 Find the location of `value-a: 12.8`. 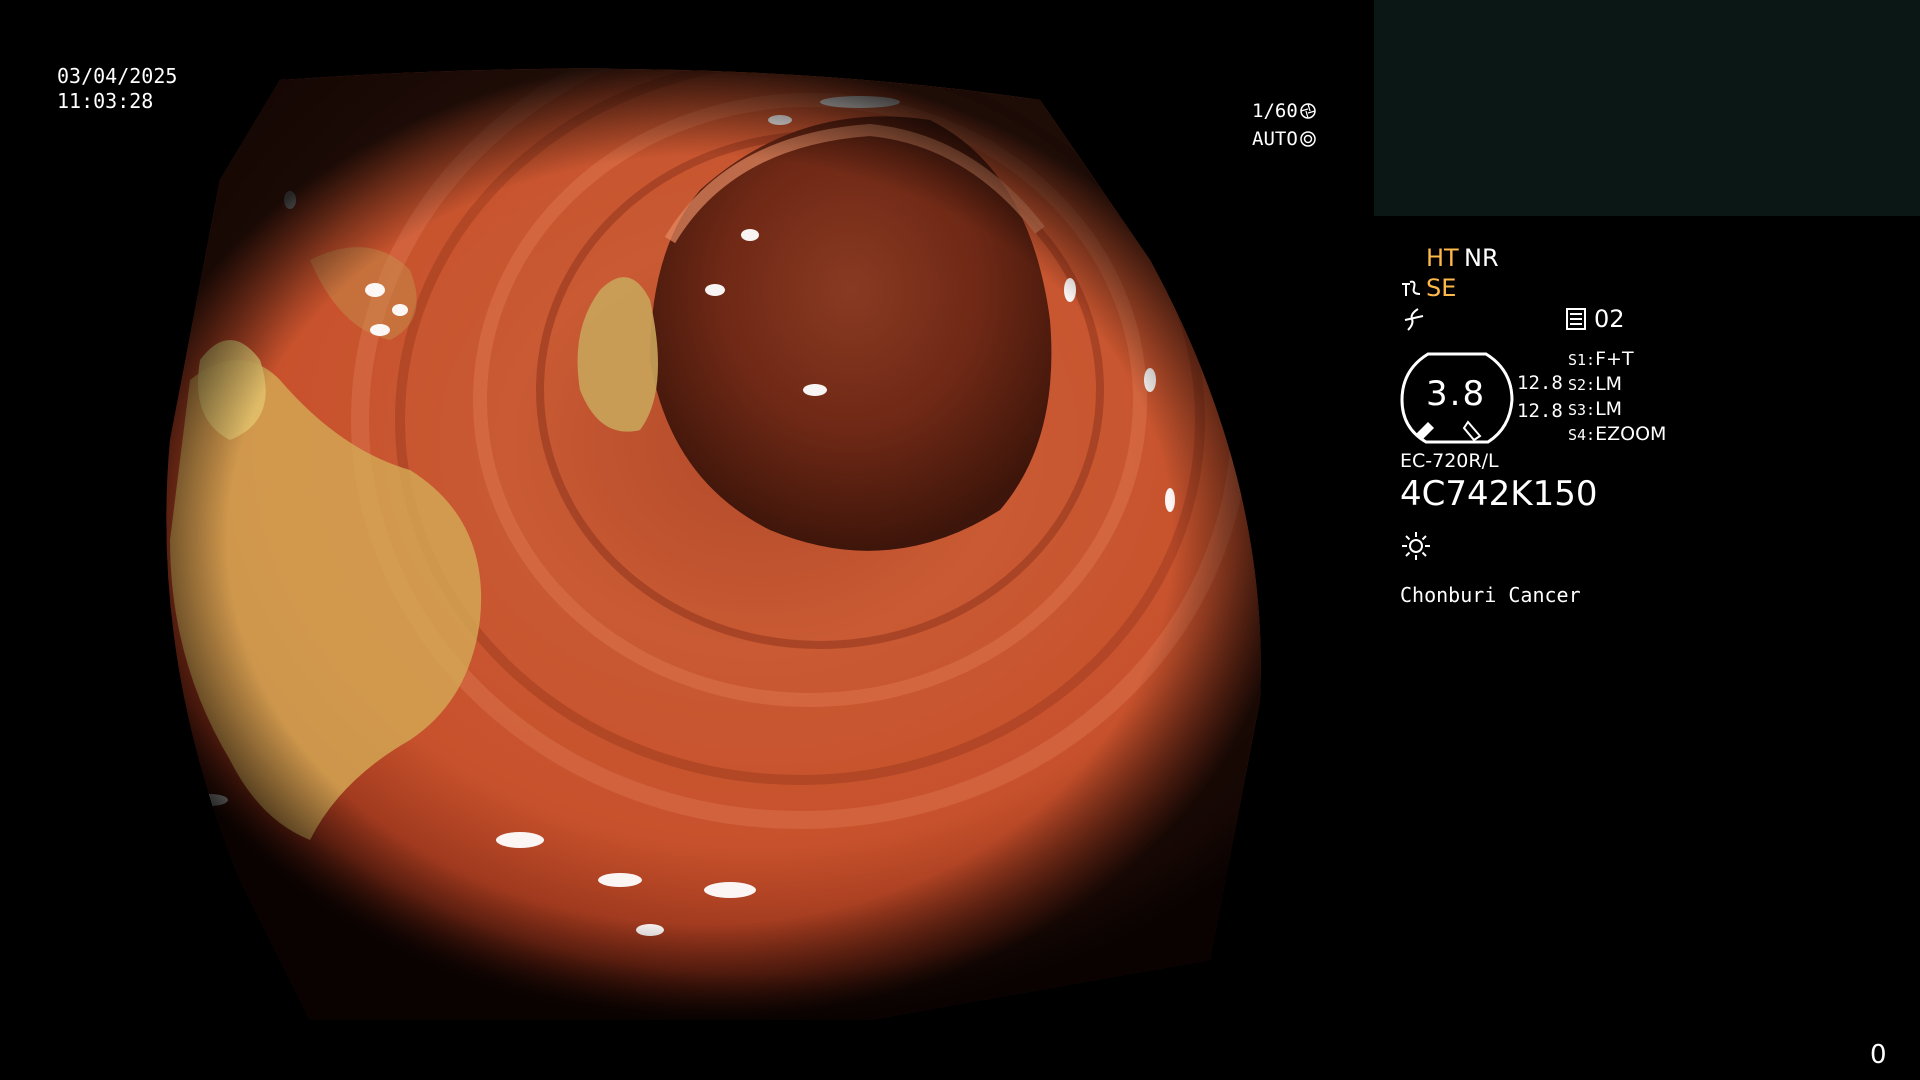

value-a: 12.8 is located at coordinates (1540, 383).